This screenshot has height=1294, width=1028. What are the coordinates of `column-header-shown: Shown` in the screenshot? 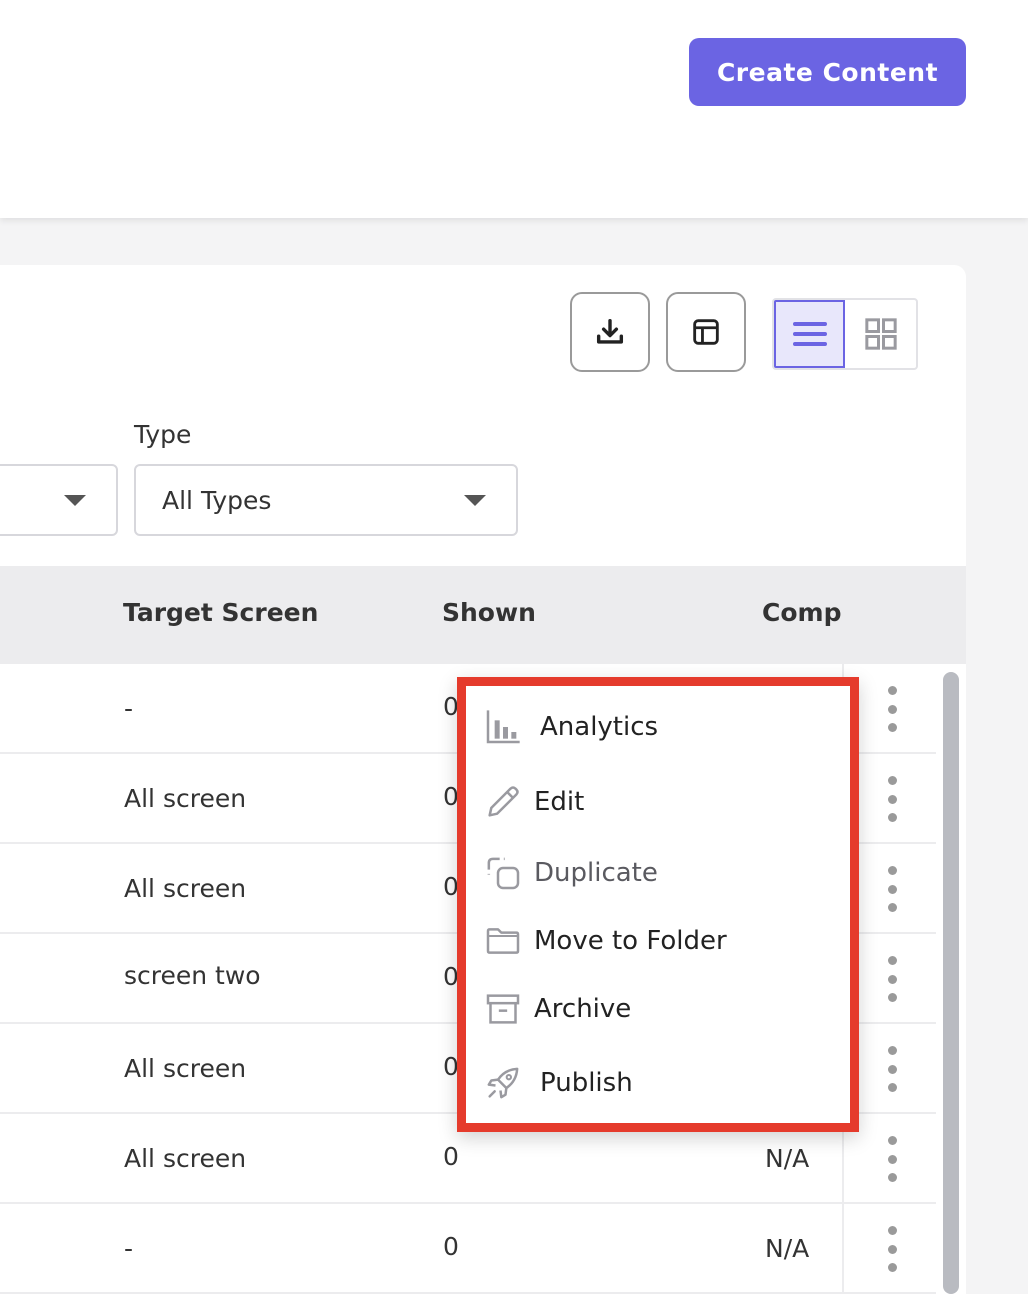 It's located at (489, 612).